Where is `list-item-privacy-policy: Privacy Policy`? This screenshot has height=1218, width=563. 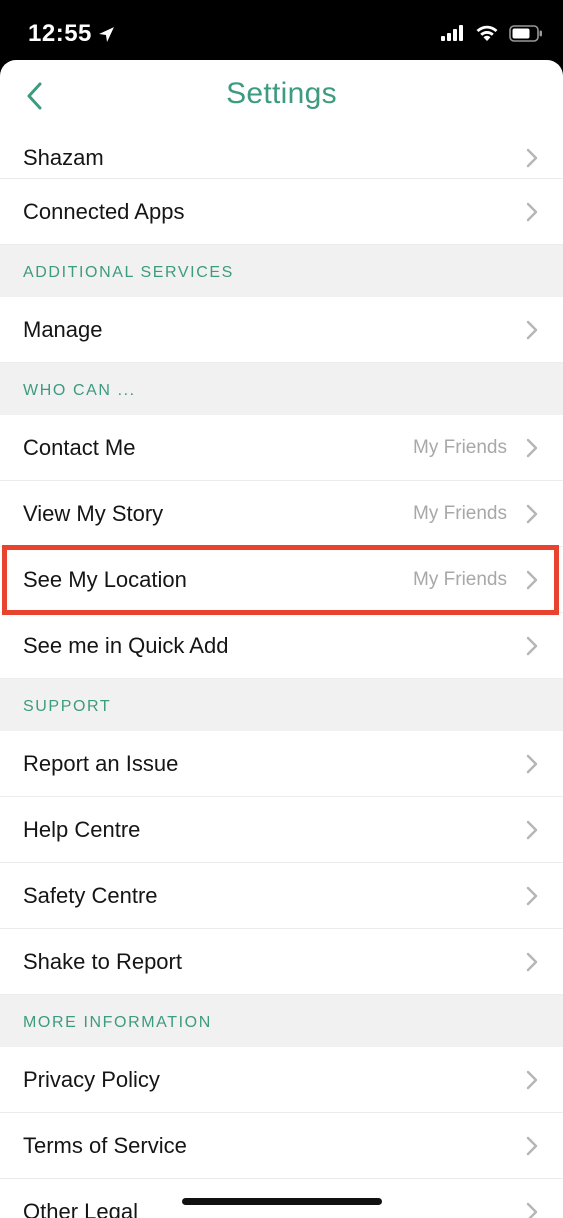 list-item-privacy-policy: Privacy Policy is located at coordinates (281, 1080).